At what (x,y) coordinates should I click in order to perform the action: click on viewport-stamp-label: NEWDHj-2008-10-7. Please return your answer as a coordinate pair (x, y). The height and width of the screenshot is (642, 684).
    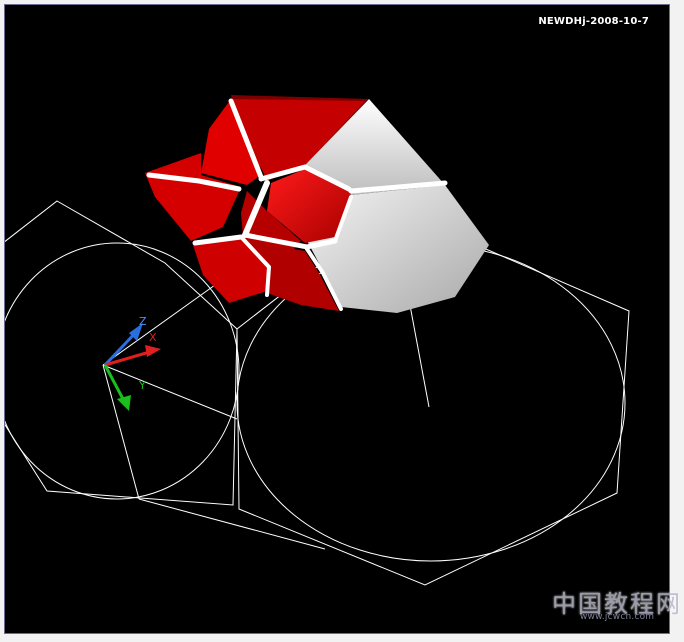
    Looking at the image, I should click on (593, 21).